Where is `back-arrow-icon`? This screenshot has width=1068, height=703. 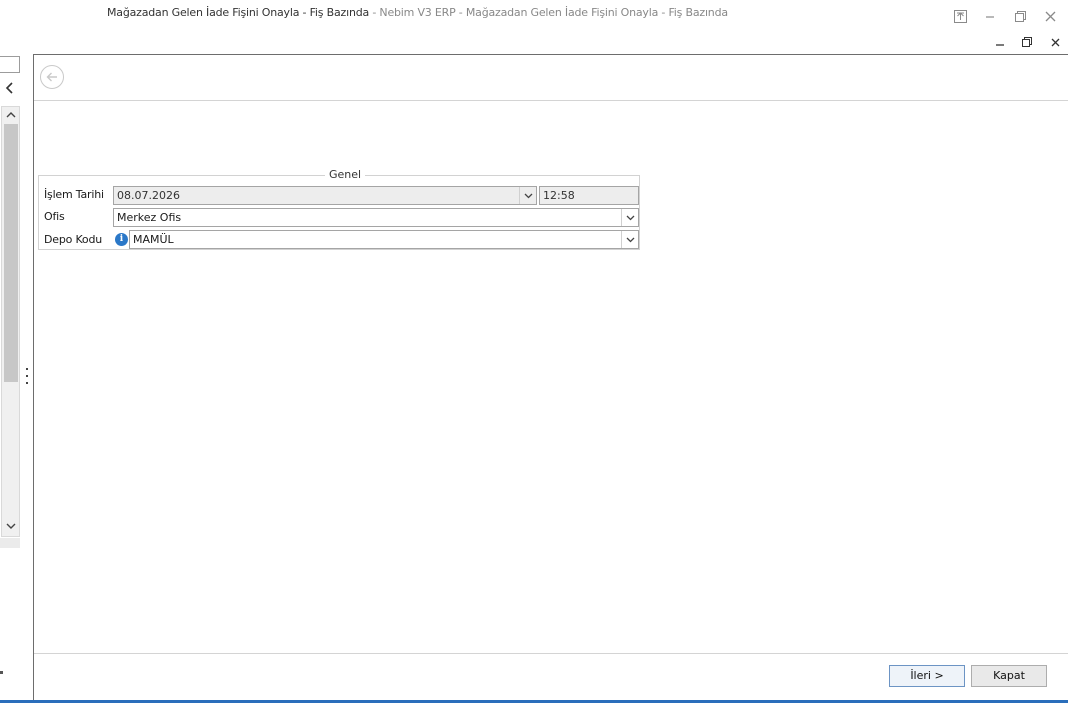
back-arrow-icon is located at coordinates (52, 77).